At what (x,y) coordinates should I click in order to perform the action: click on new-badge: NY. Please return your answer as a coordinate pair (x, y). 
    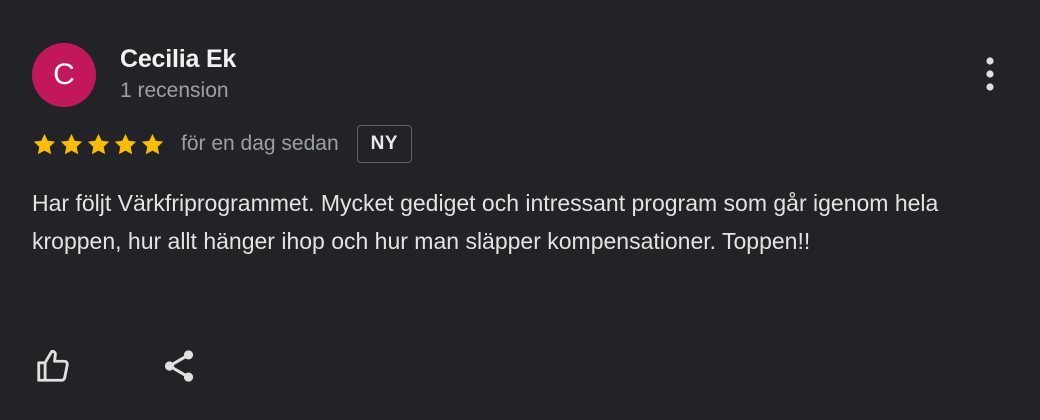
    Looking at the image, I should click on (384, 144).